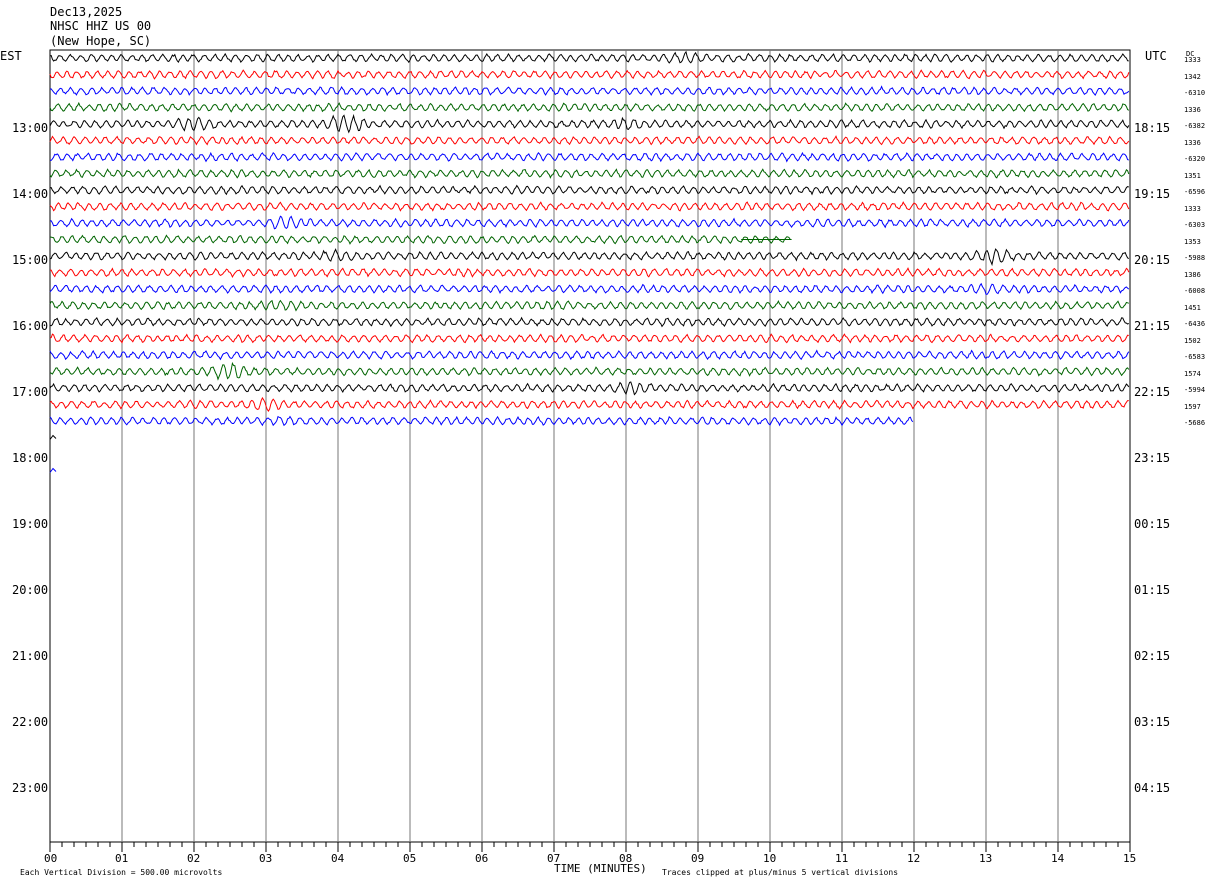  Describe the element at coordinates (1152, 788) in the screenshot. I see `right-hour-label: 04:15` at that location.